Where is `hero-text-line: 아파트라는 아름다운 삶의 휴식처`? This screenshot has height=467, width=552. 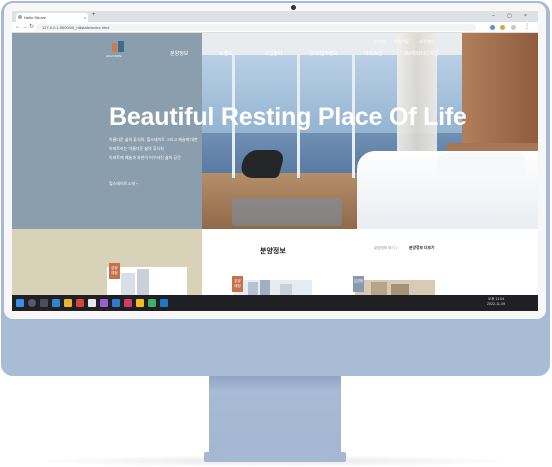 hero-text-line: 아파트라는 아름다운 삶의 휴식처 is located at coordinates (136, 148).